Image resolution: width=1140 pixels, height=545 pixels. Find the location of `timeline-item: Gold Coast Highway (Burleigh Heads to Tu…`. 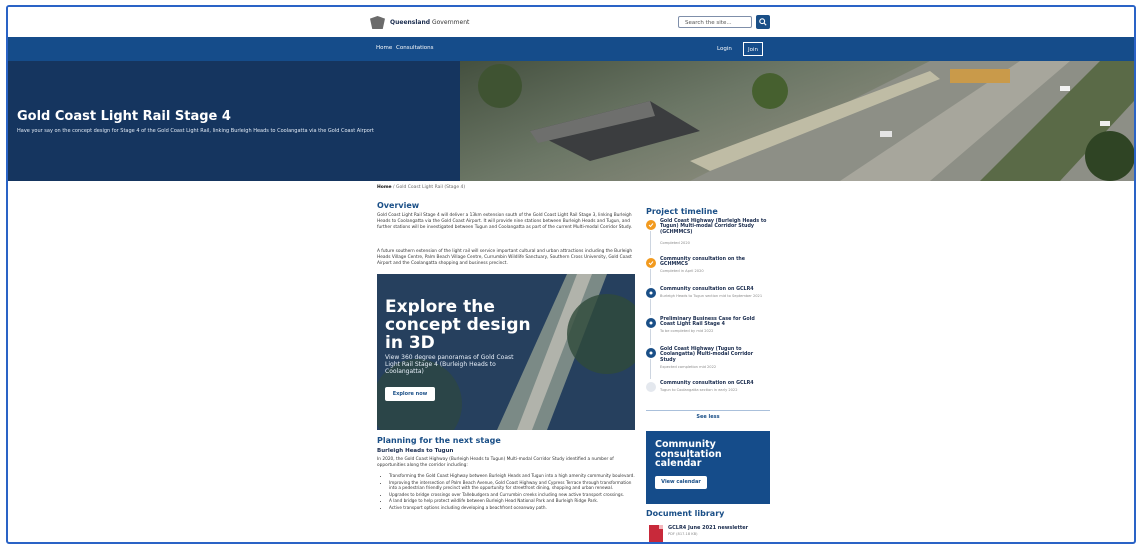

timeline-item: Gold Coast Highway (Burleigh Heads to Tu… is located at coordinates (708, 238).